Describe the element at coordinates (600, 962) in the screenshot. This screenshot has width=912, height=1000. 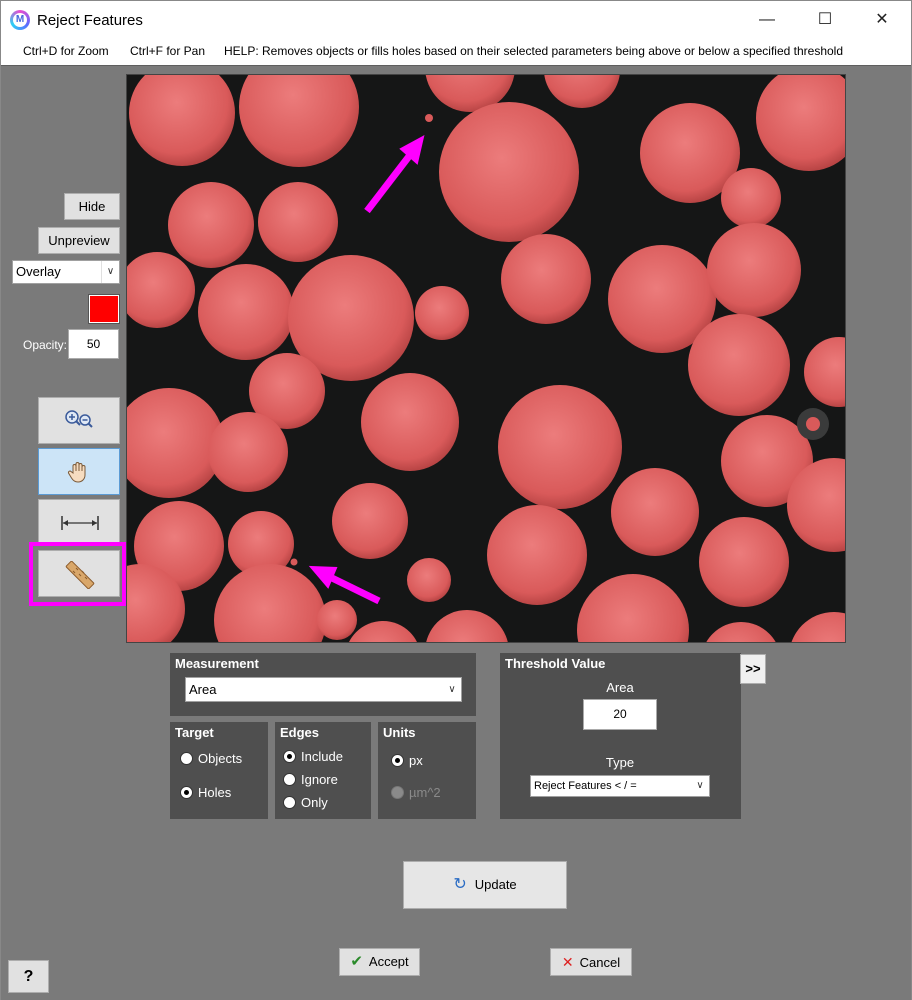
I see `cancel-label: Cancel` at that location.